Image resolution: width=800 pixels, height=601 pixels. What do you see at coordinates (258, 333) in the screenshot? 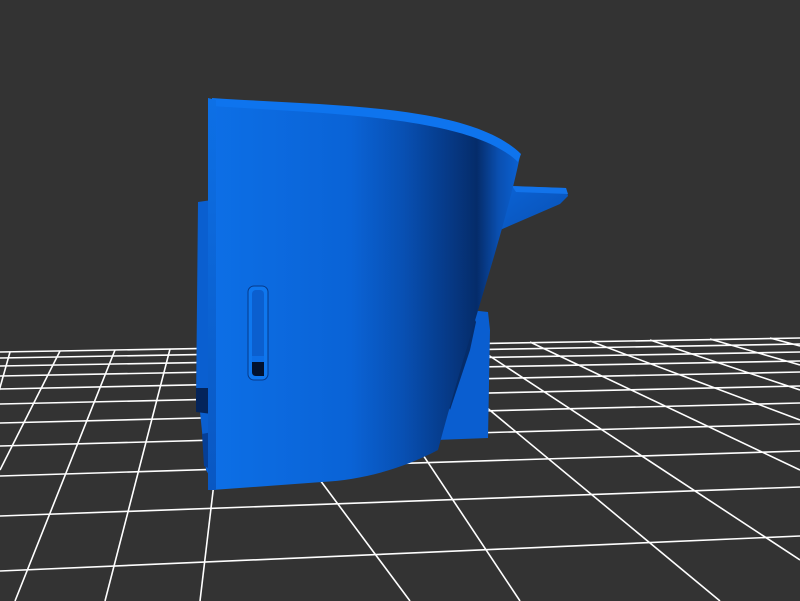
I see `slot-cutout` at bounding box center [258, 333].